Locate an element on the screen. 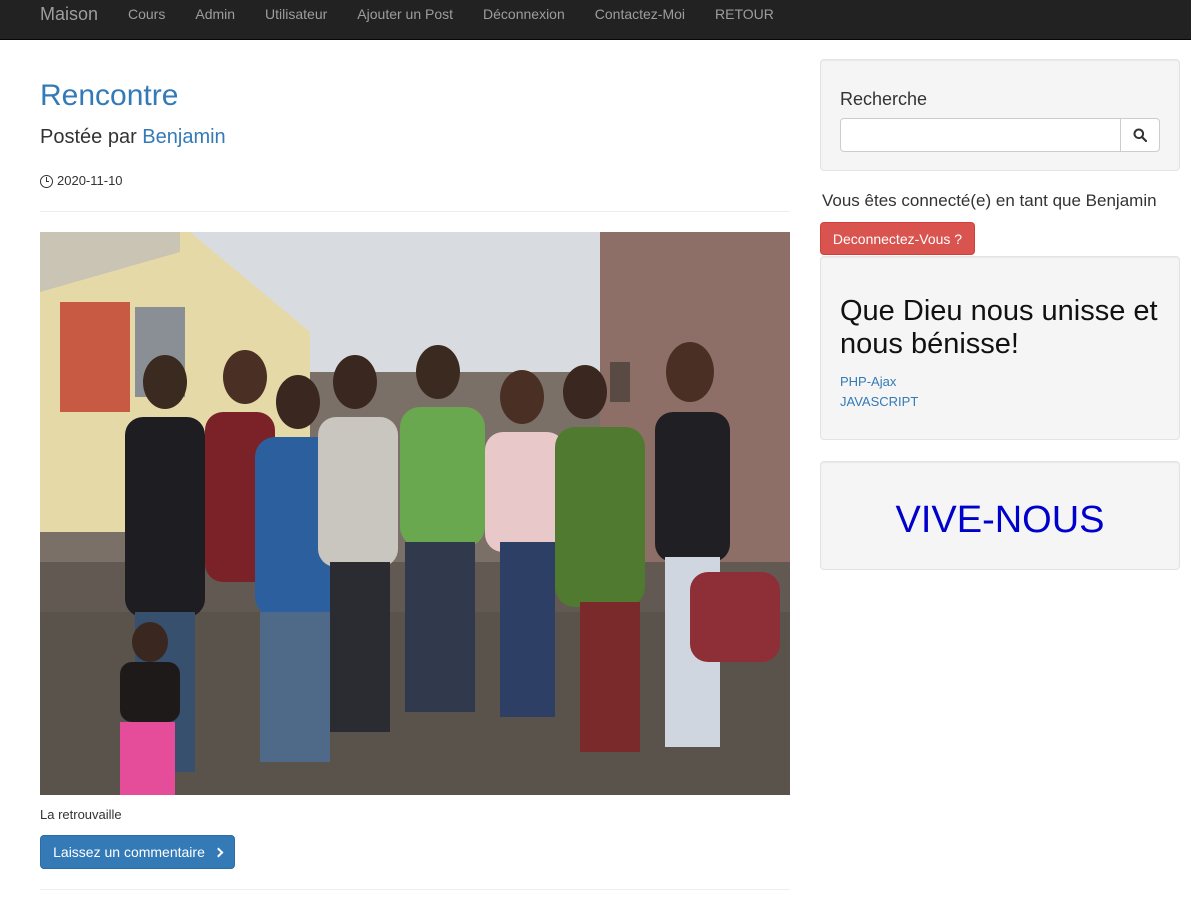 The image size is (1191, 899). post-date: 2020-11-10 is located at coordinates (81, 181).